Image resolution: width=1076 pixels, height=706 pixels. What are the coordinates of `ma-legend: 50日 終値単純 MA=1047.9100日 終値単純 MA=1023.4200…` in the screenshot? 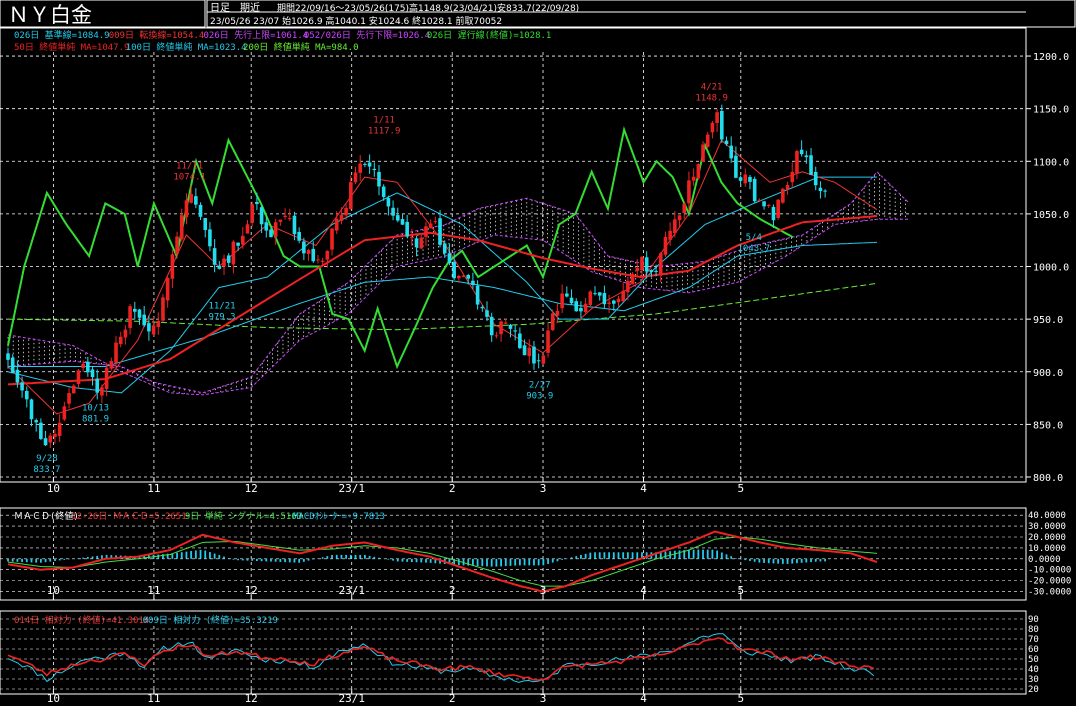 It's located at (186, 47).